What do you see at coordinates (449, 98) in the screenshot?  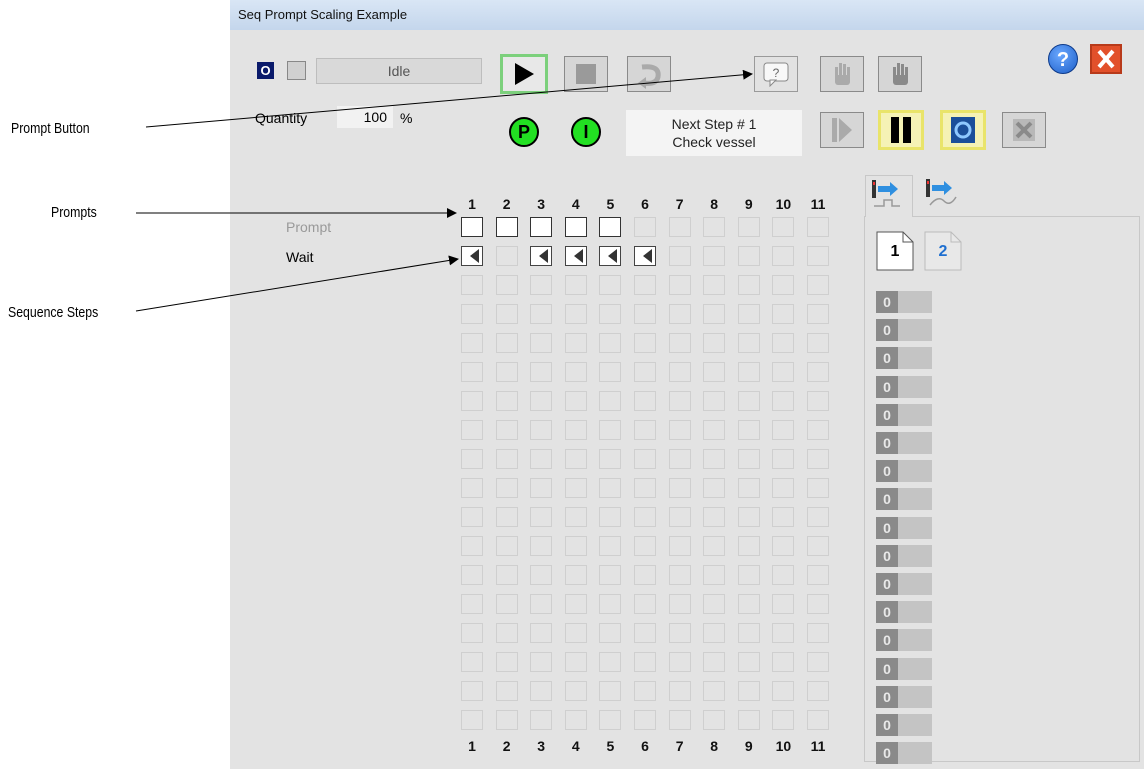 I see `prompt-button-arrow` at bounding box center [449, 98].